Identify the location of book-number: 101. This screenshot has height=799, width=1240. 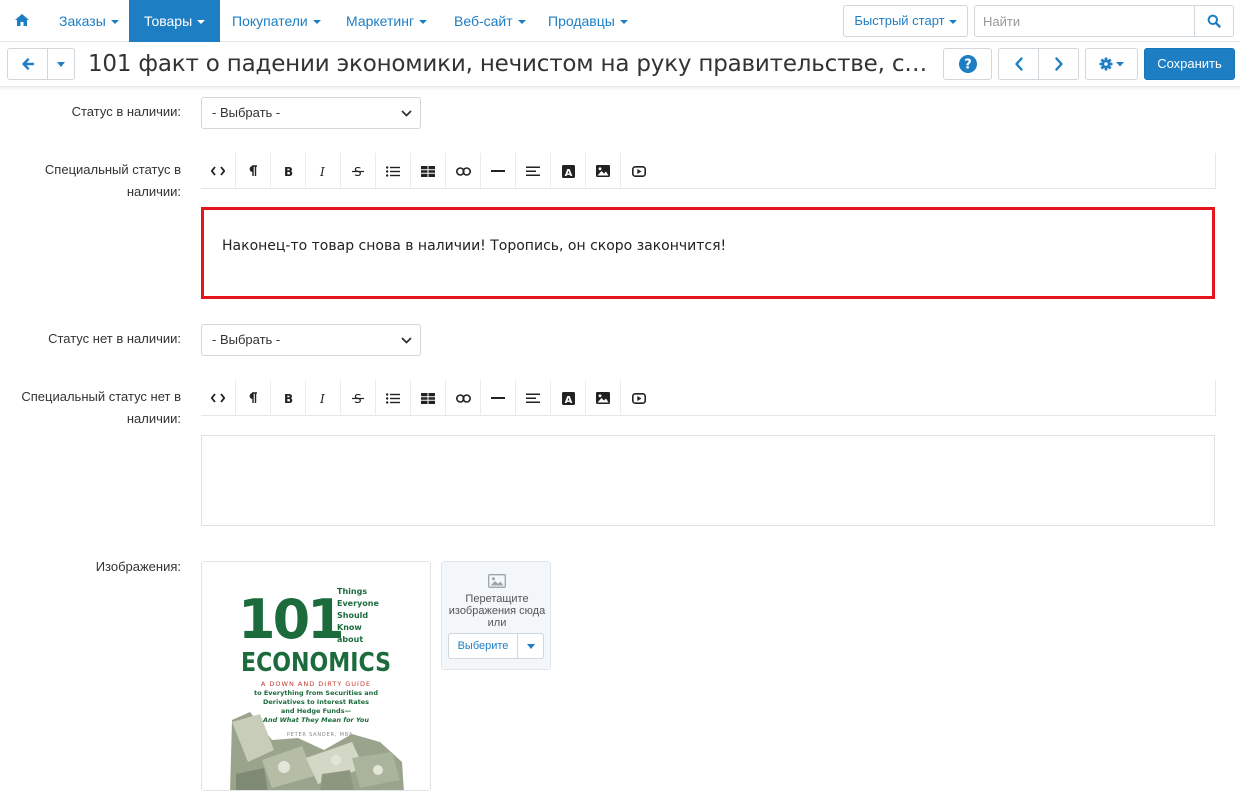
(290, 619).